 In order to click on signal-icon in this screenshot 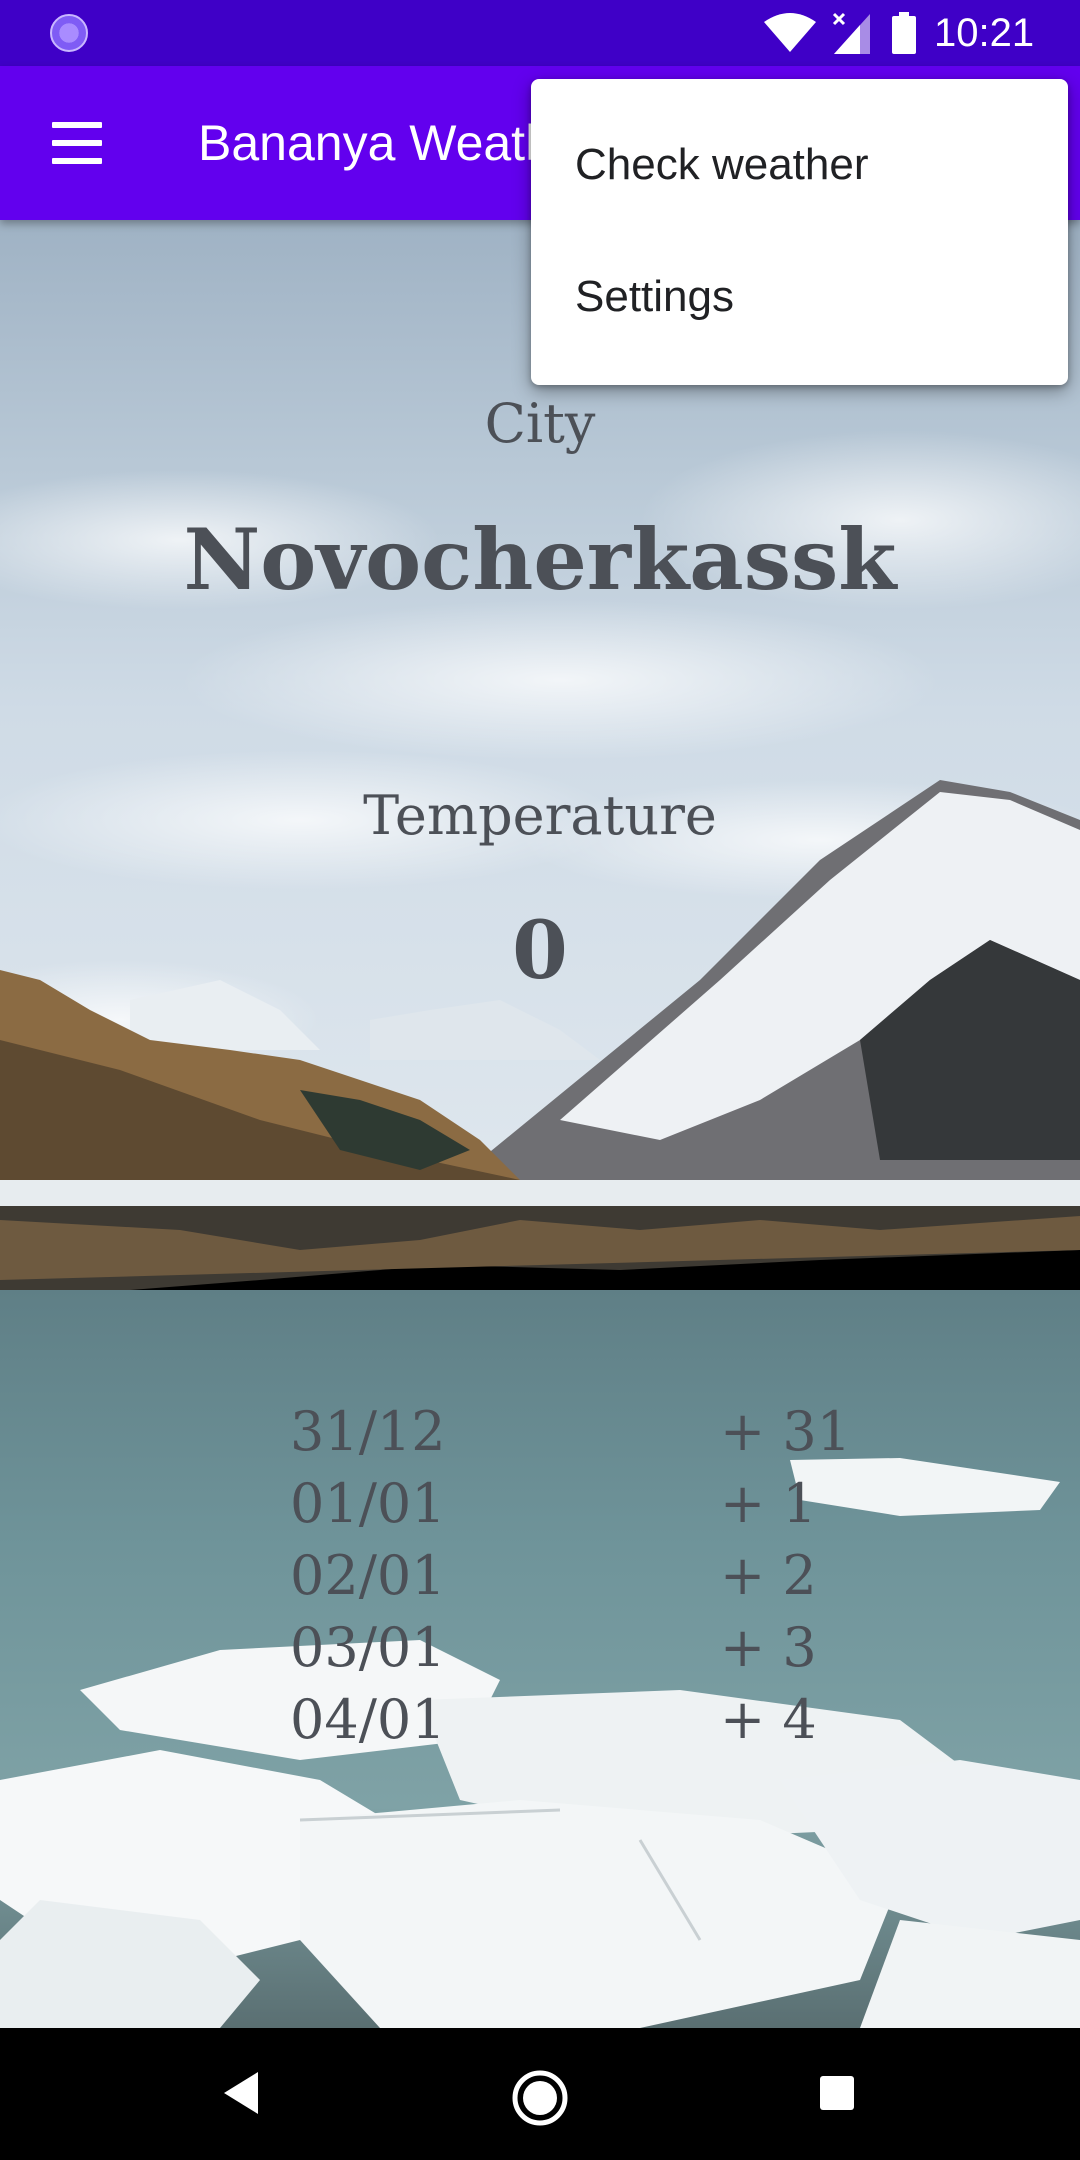, I will do `click(851, 33)`.